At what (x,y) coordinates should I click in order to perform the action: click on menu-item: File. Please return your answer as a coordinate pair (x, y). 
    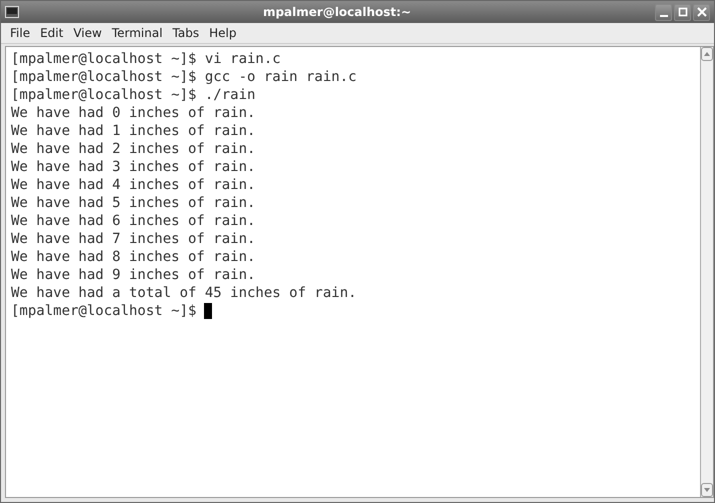
    Looking at the image, I should click on (20, 33).